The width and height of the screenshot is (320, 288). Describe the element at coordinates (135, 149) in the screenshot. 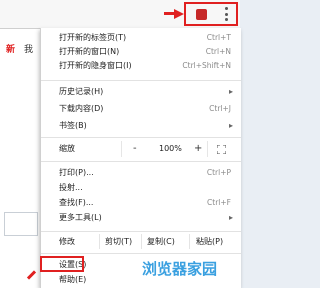

I see `zoom-out-button: -` at that location.